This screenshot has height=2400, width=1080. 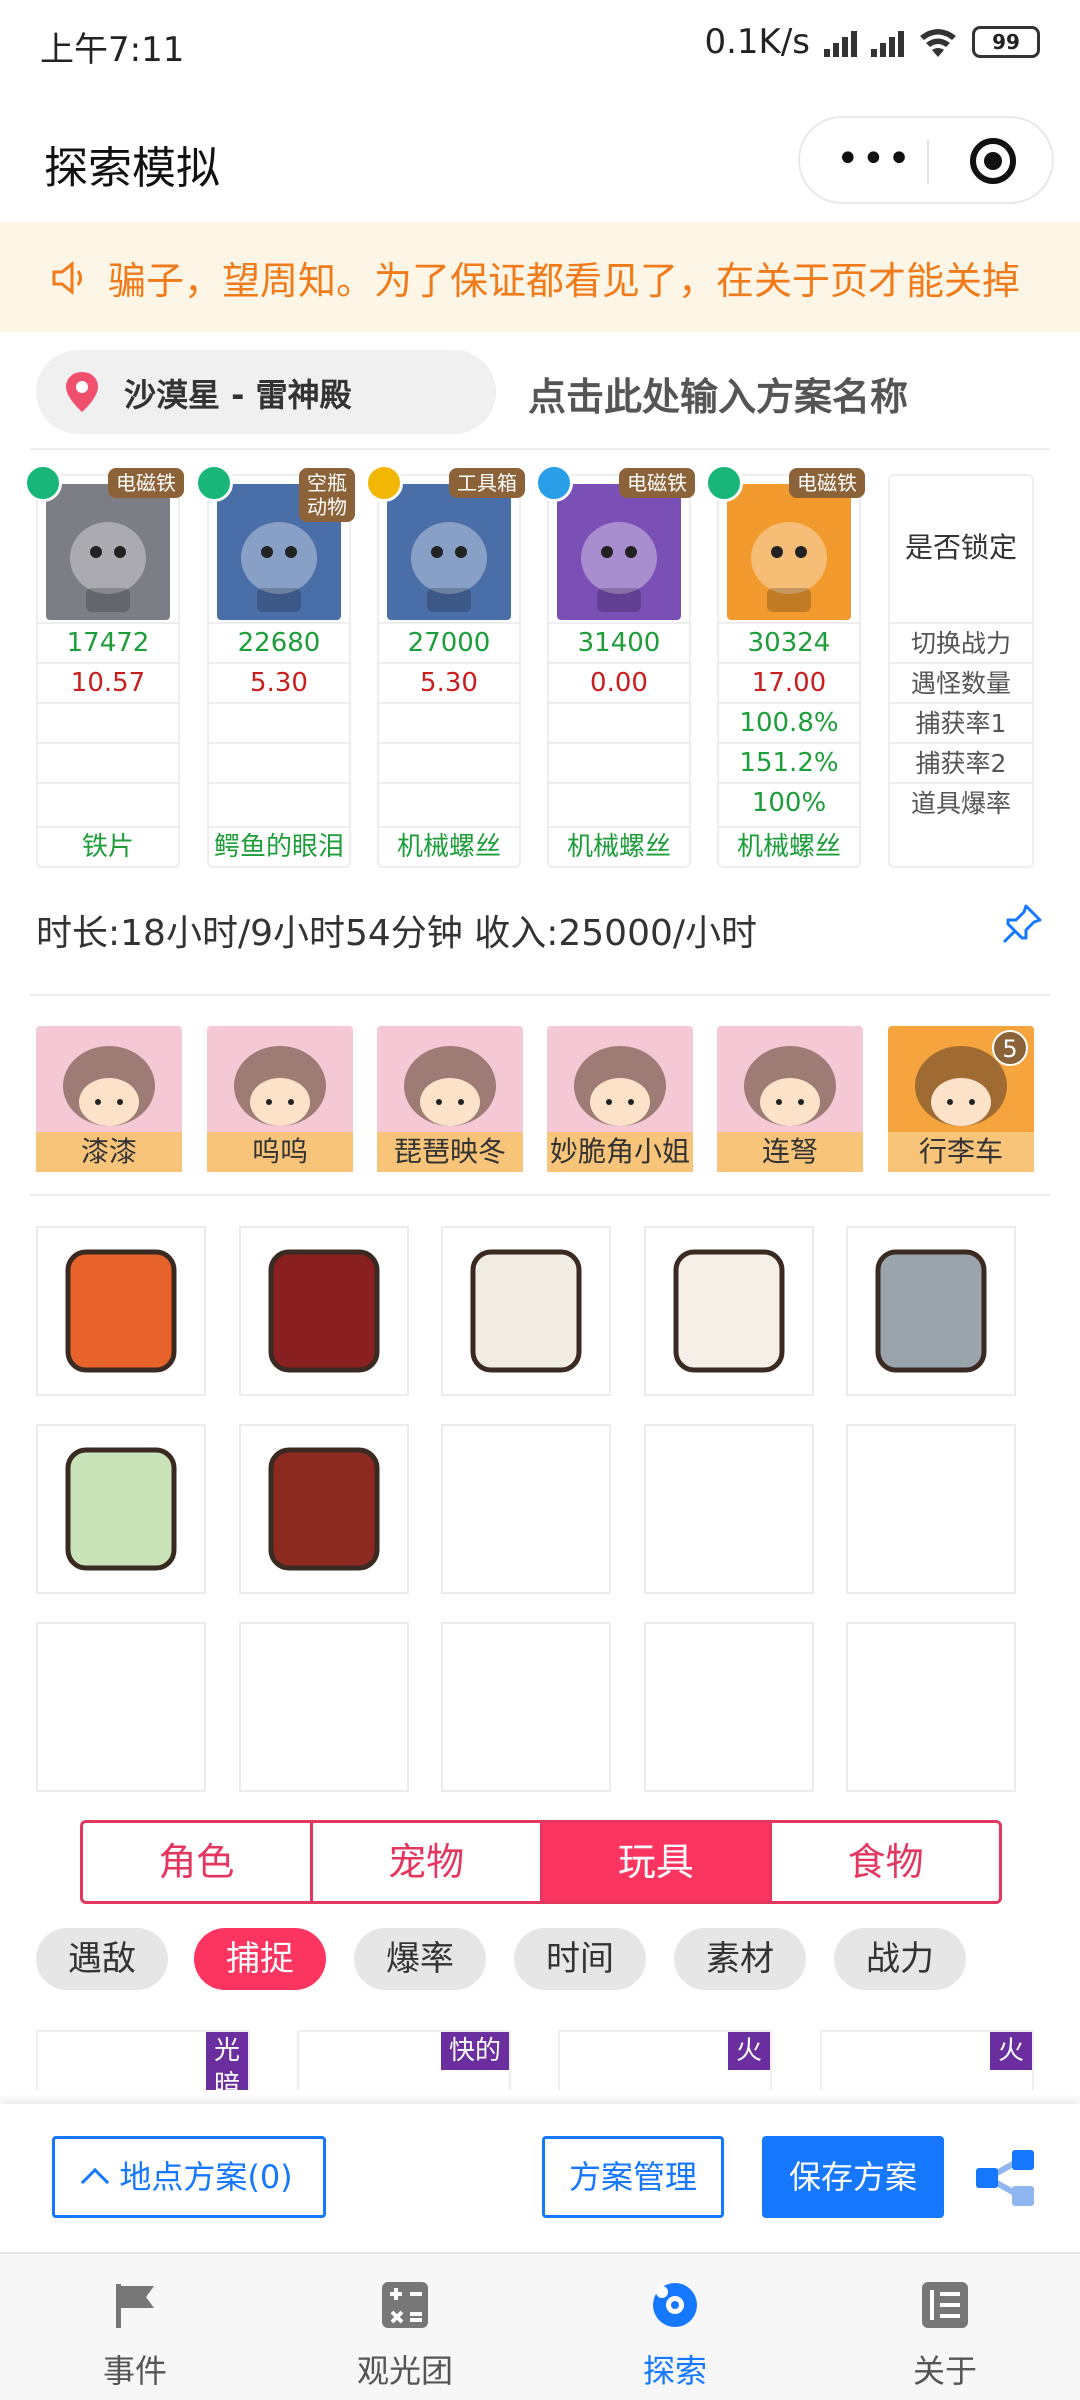 I want to click on share-icon, so click(x=1004, y=2178).